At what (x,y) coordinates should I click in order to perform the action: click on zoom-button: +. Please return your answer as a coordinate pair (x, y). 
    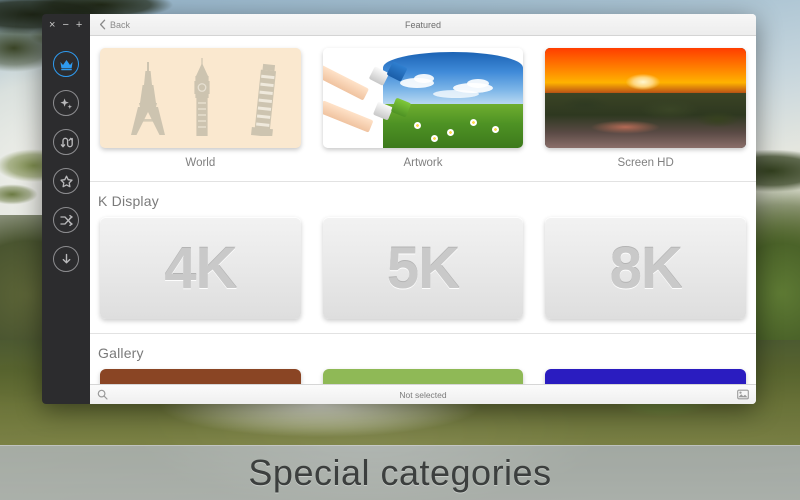
    Looking at the image, I should click on (79, 25).